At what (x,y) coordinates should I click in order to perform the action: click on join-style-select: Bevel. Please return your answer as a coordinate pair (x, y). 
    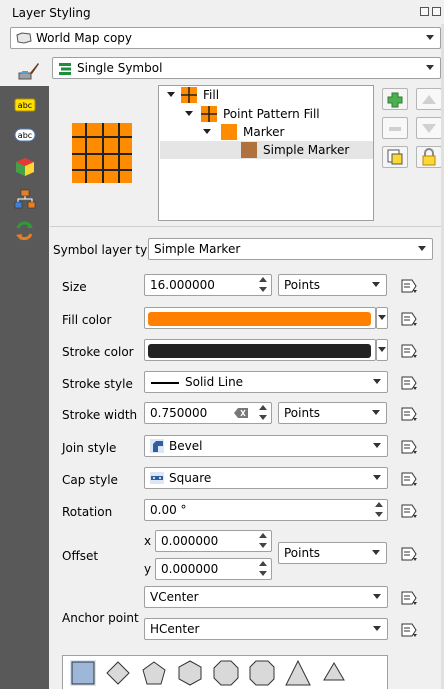
    Looking at the image, I should click on (266, 446).